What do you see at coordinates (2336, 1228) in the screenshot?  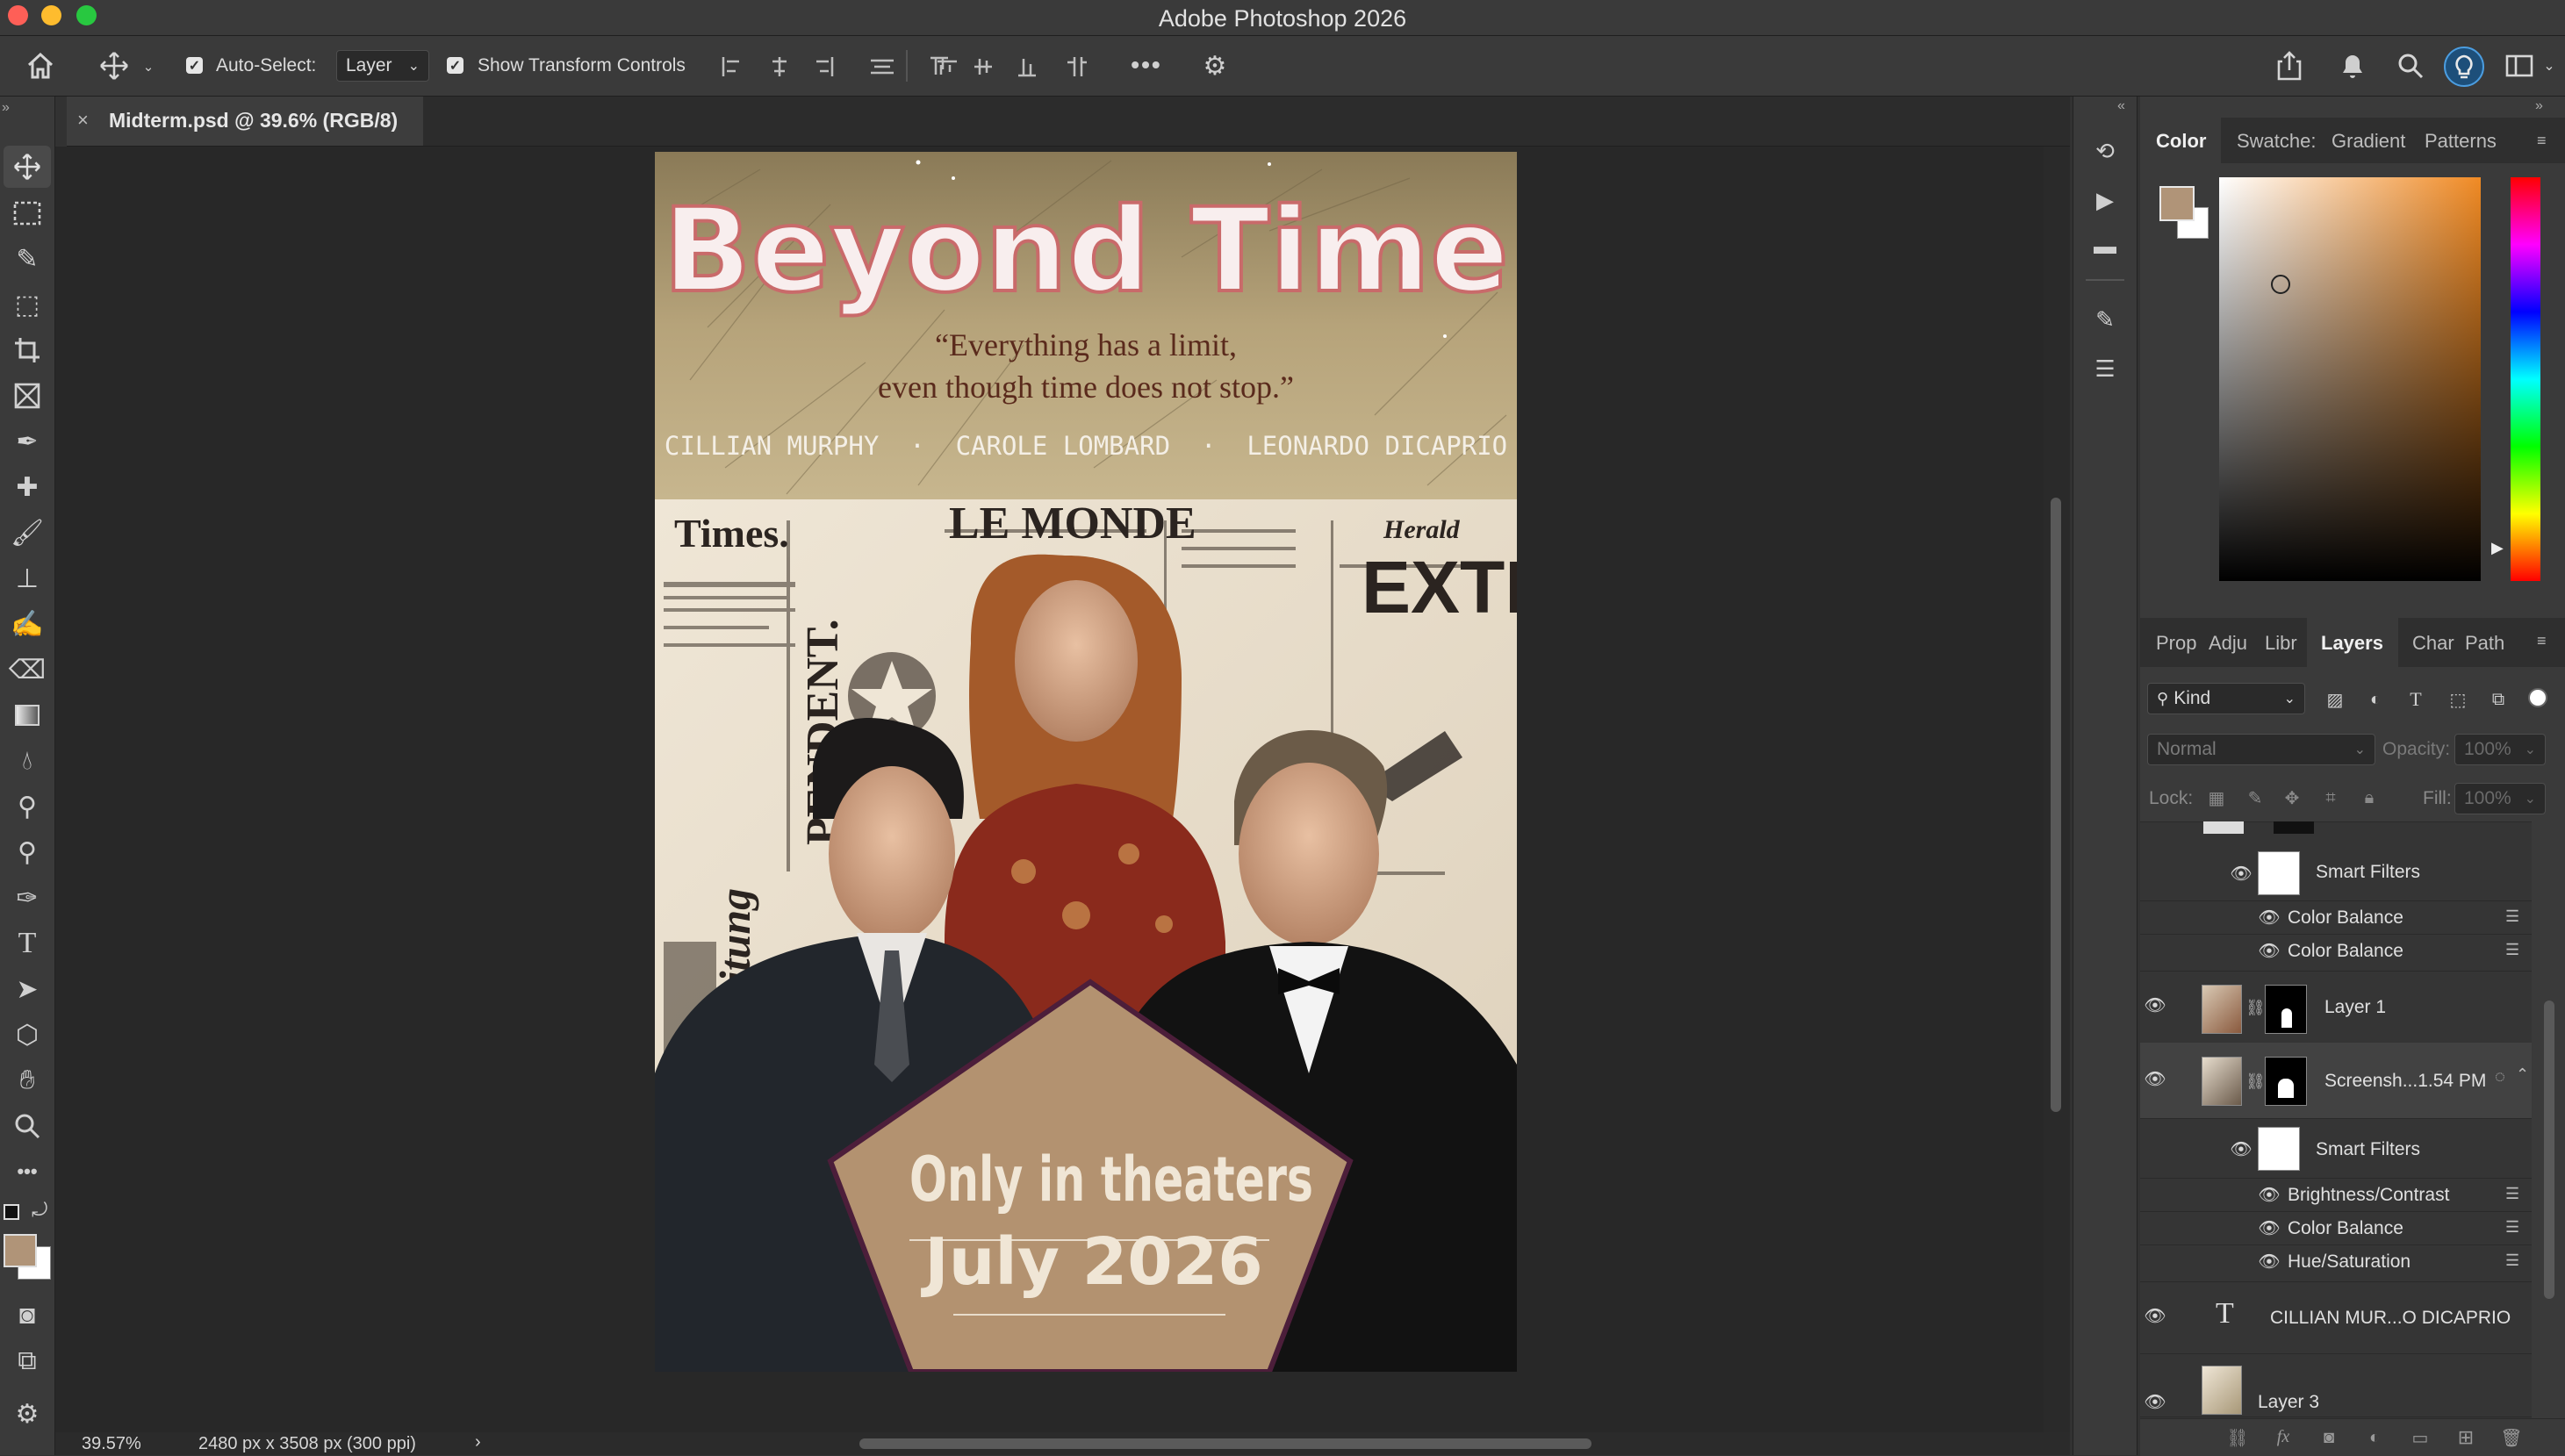 I see `filter-row-color-balance-3: 👁︎ Color Balance ☰` at bounding box center [2336, 1228].